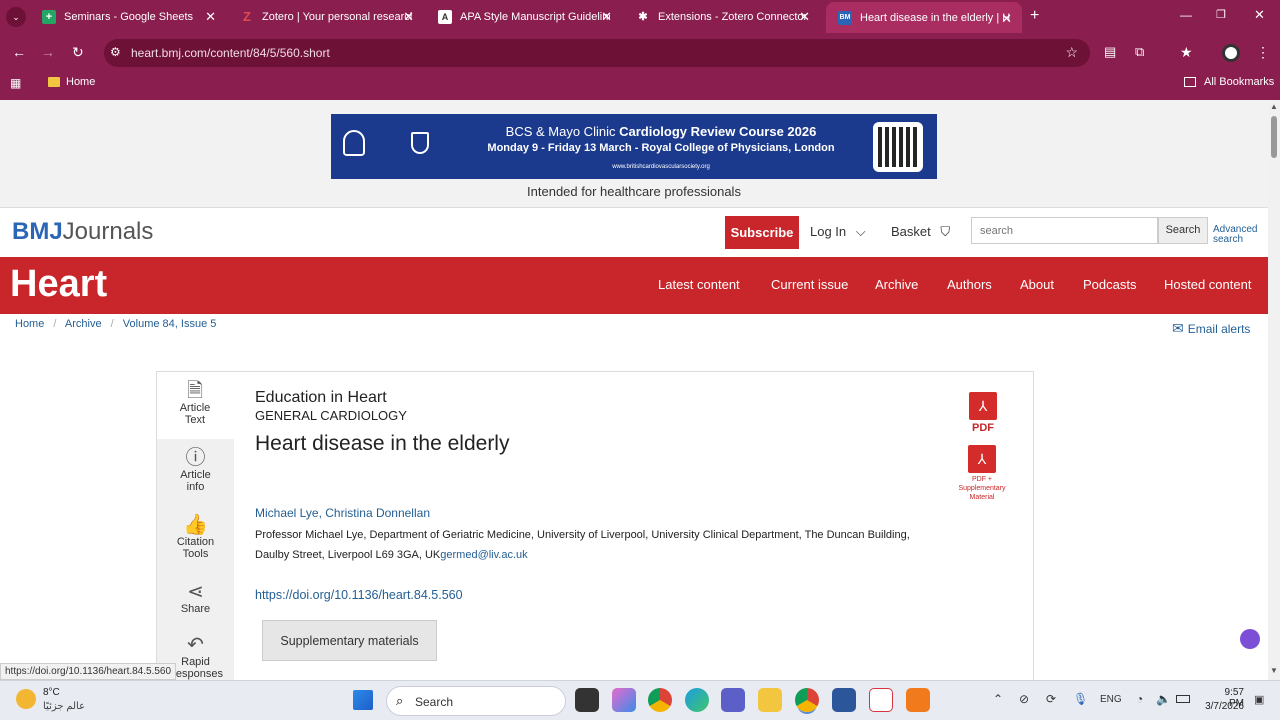  What do you see at coordinates (195, 470) in the screenshot?
I see `sidenav-article-info: ⓘ Article info` at bounding box center [195, 470].